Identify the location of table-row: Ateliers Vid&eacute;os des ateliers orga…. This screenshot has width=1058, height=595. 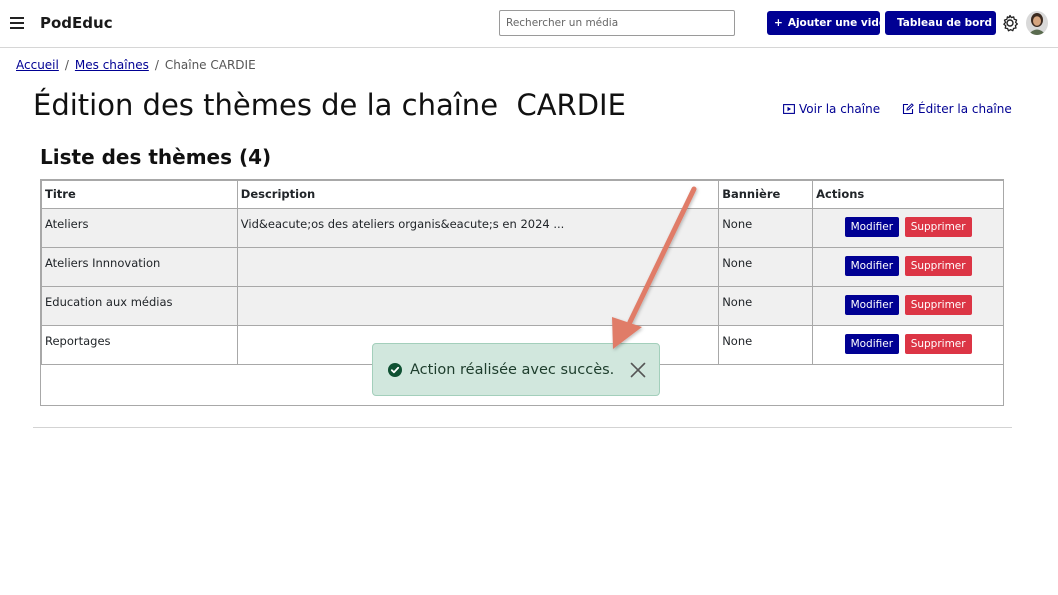
(522, 228).